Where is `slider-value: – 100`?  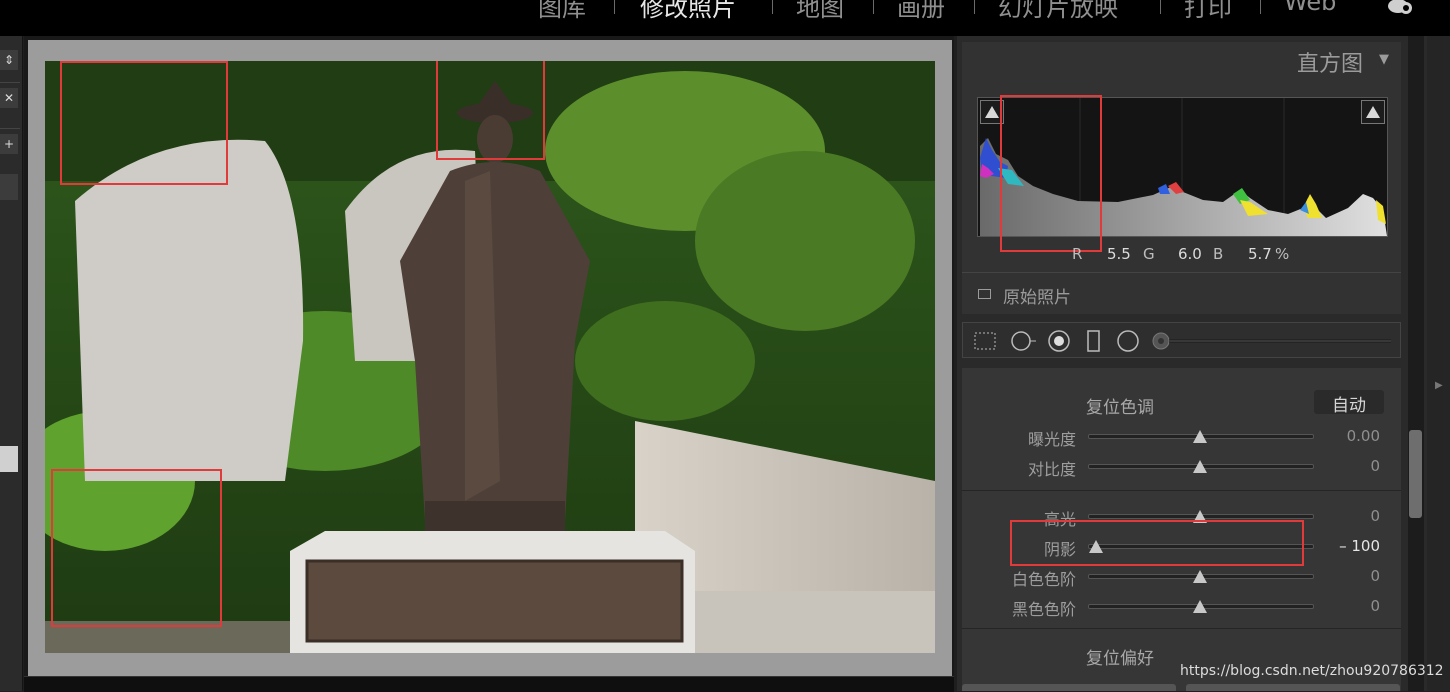
slider-value: – 100 is located at coordinates (1350, 546).